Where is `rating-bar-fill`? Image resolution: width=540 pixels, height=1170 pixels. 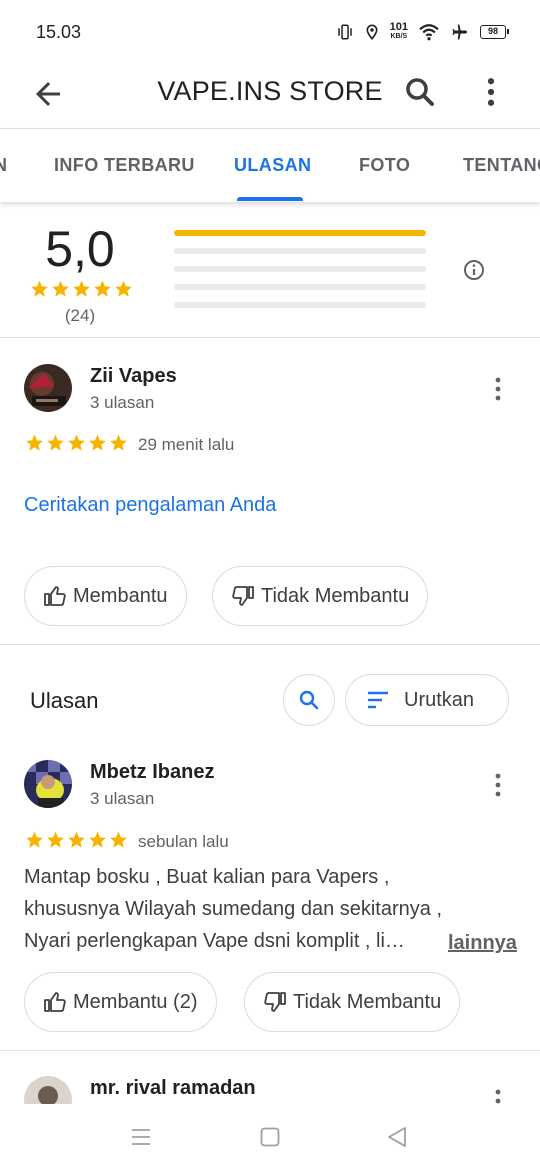
rating-bar-fill is located at coordinates (300, 233).